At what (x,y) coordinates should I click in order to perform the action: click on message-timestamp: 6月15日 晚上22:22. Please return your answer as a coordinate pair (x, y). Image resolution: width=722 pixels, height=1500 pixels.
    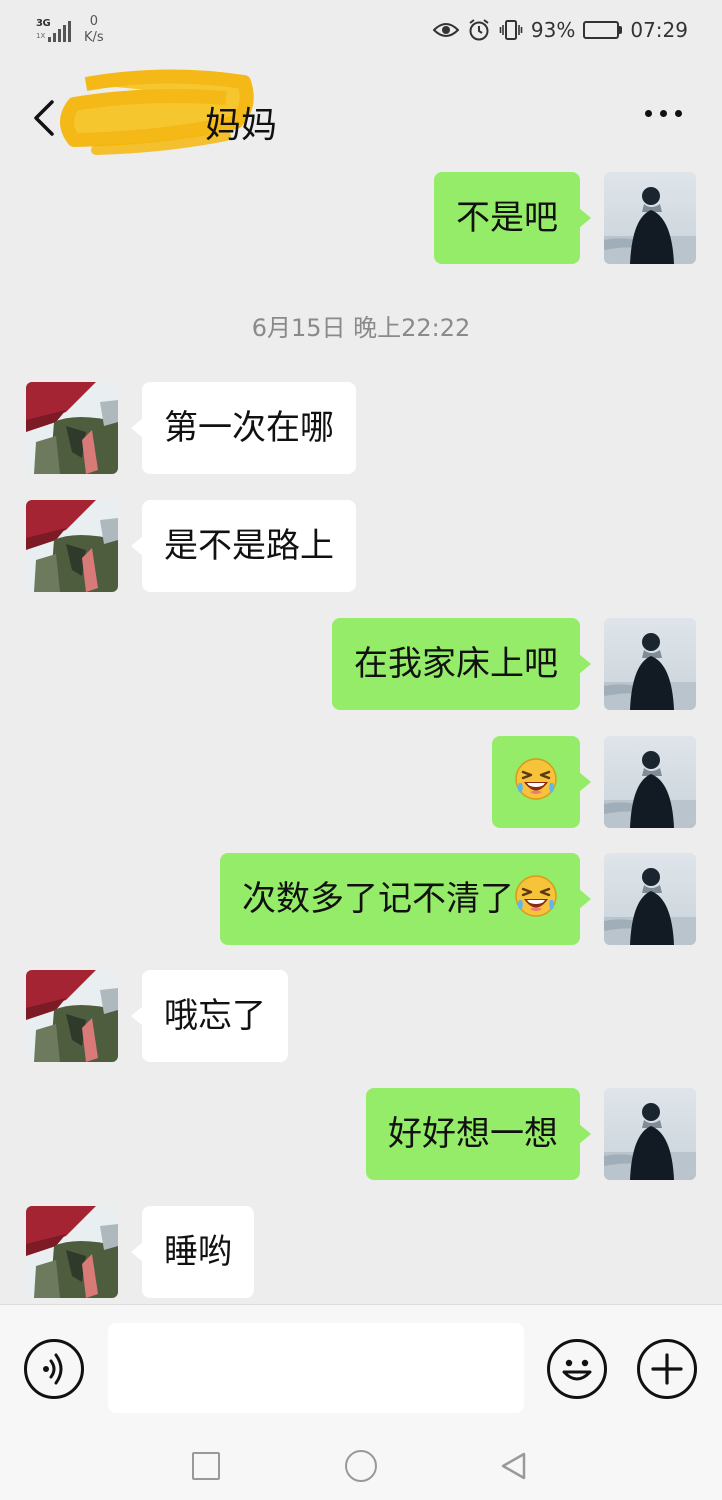
    Looking at the image, I should click on (361, 328).